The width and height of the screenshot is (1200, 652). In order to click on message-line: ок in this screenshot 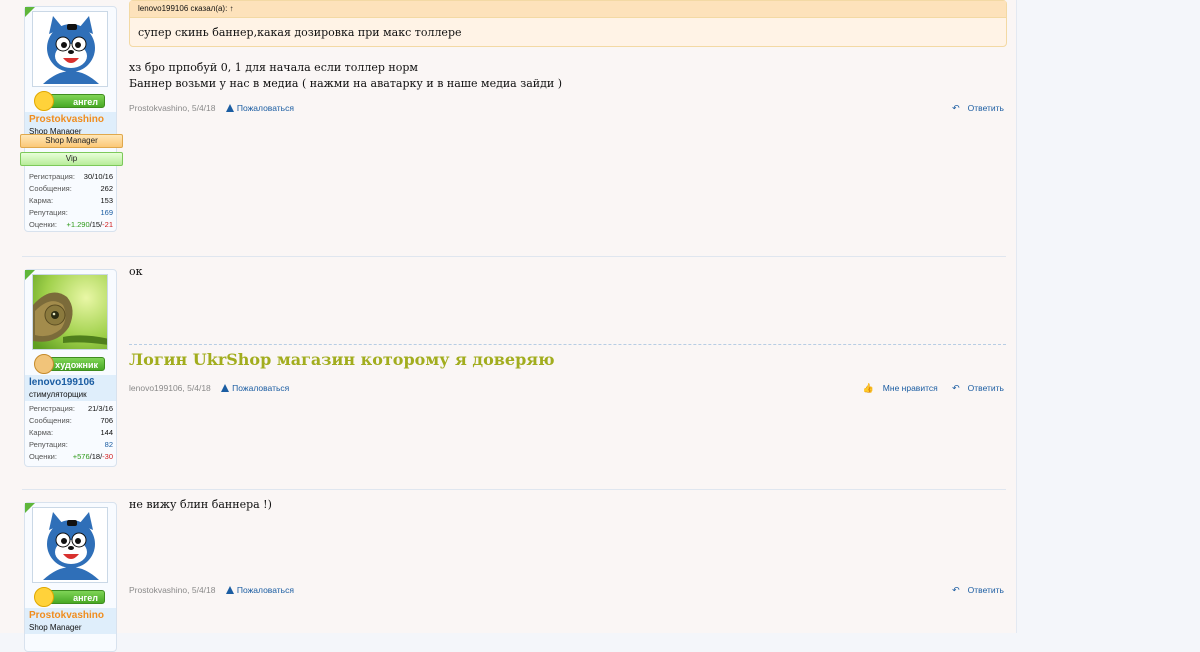, I will do `click(136, 271)`.